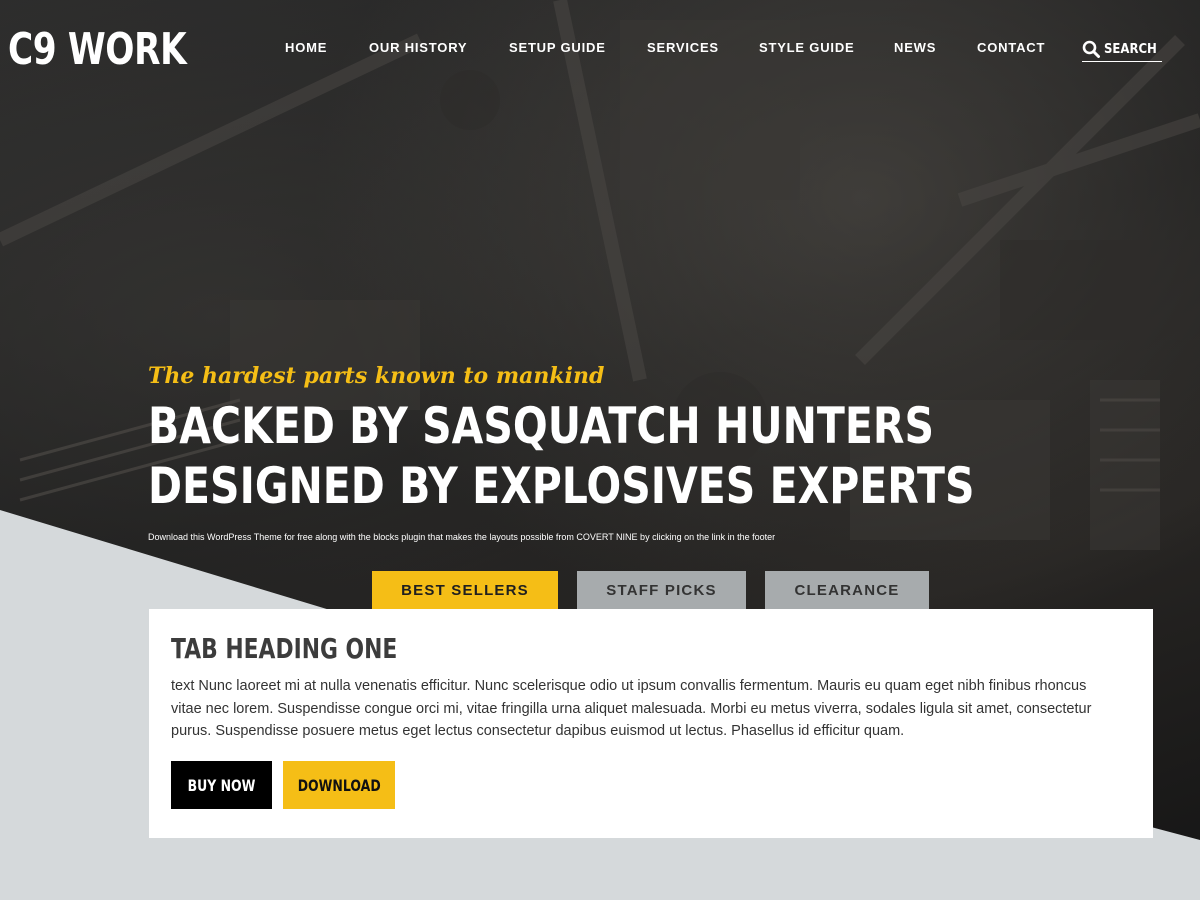 The height and width of the screenshot is (900, 1200). I want to click on nav-setup-guide: SETUP GUIDE, so click(557, 48).